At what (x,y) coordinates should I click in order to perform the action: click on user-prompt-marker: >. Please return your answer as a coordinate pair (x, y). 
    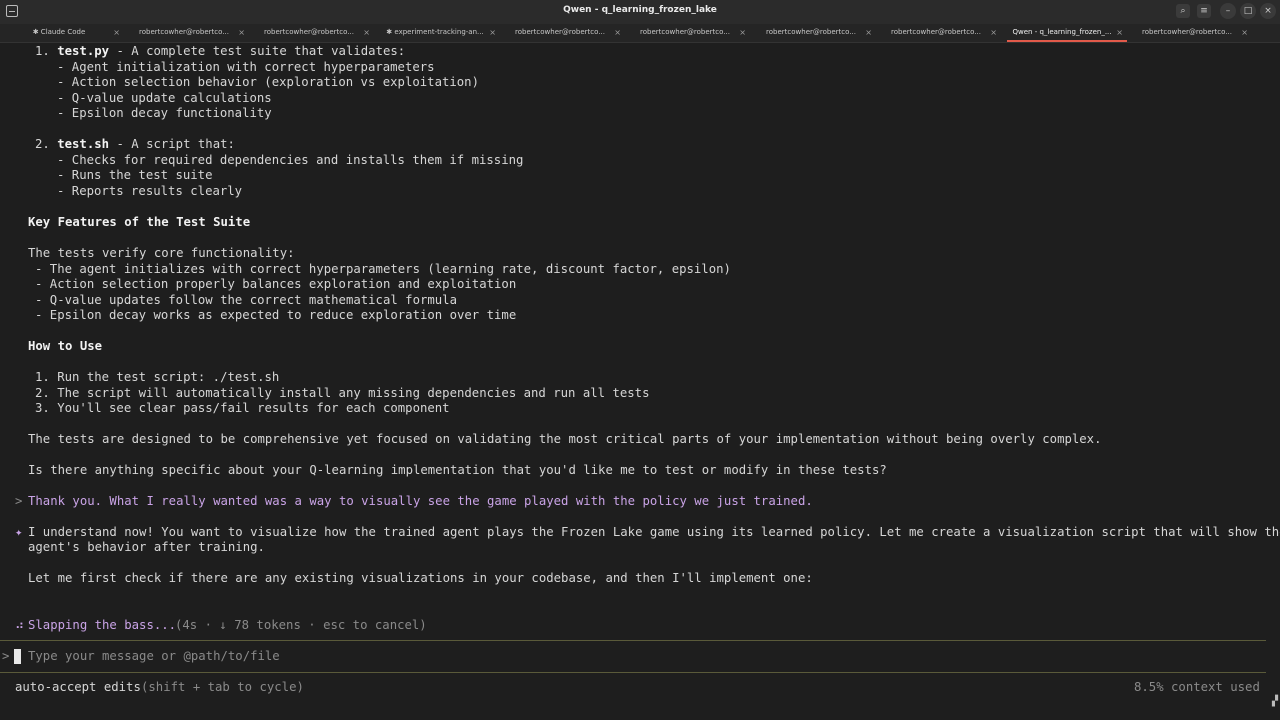
    Looking at the image, I should click on (19, 501).